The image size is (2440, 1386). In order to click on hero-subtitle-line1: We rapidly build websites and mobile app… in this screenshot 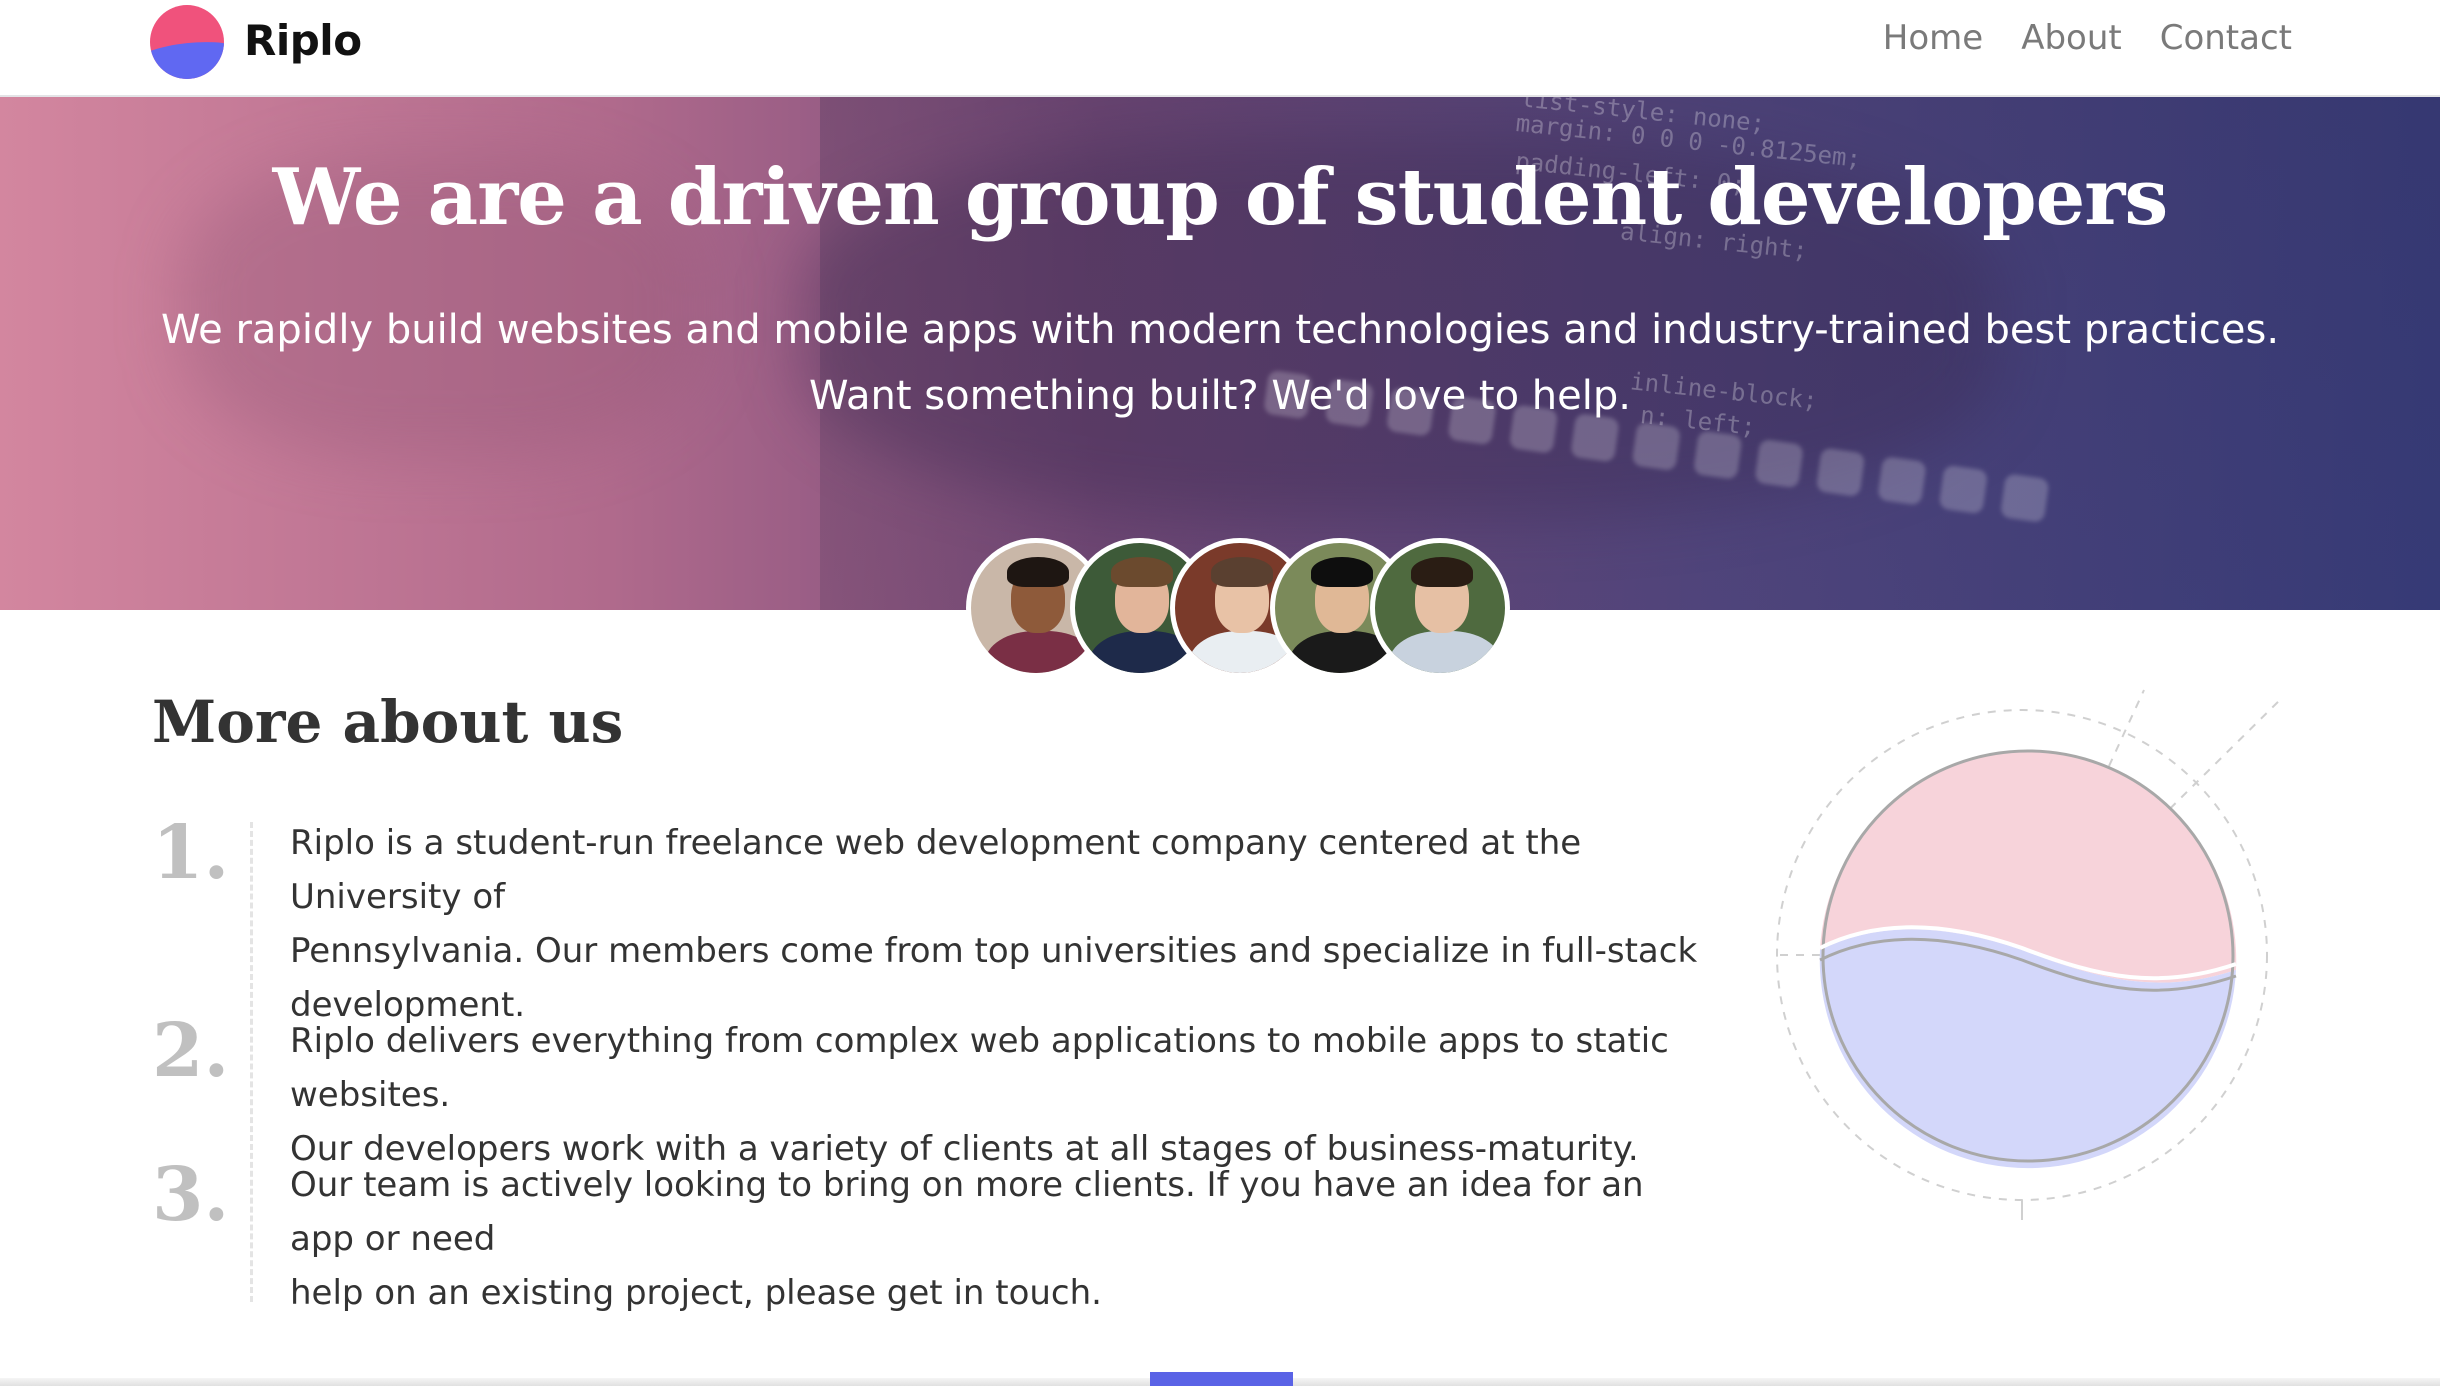, I will do `click(1220, 330)`.